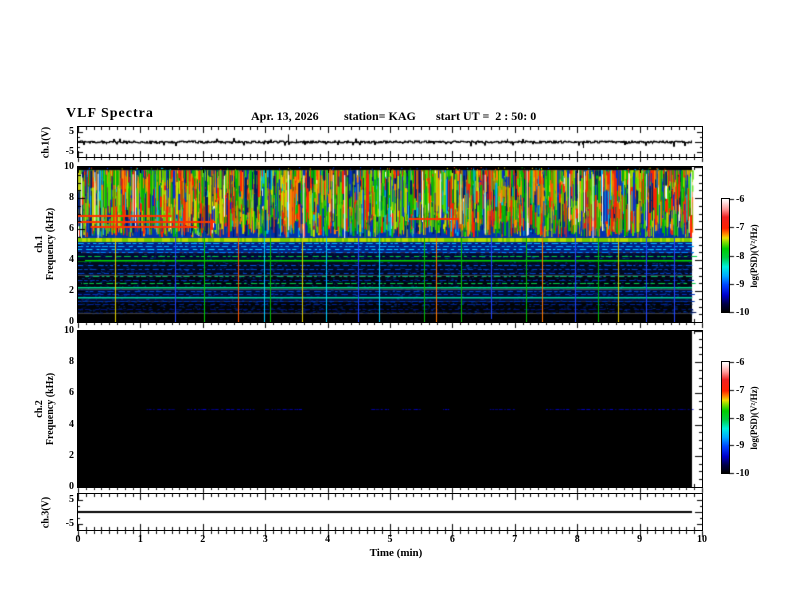  Describe the element at coordinates (78, 539) in the screenshot. I see `x-tick-label: 0` at that location.